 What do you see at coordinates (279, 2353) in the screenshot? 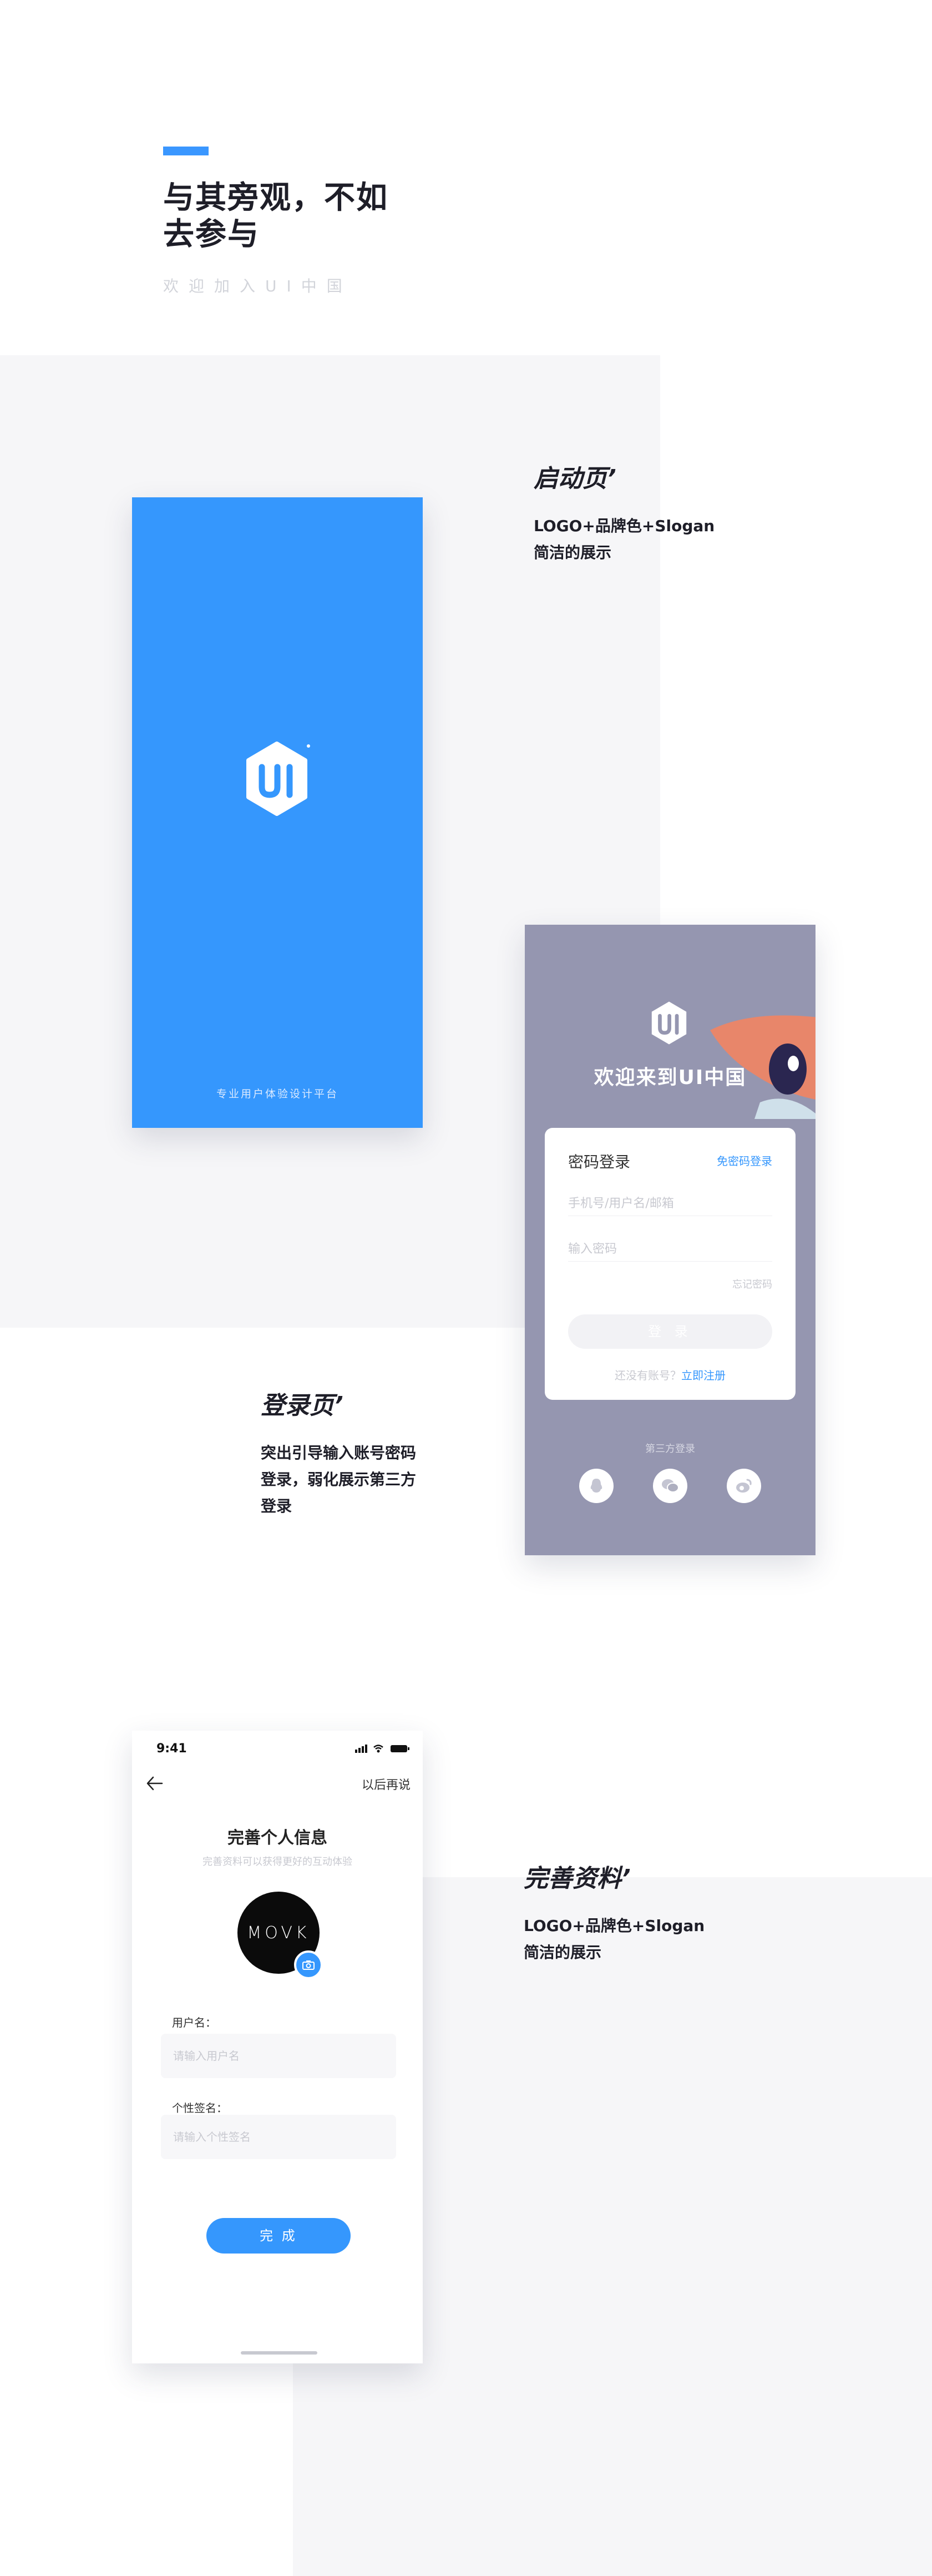
I see `home-indicator` at bounding box center [279, 2353].